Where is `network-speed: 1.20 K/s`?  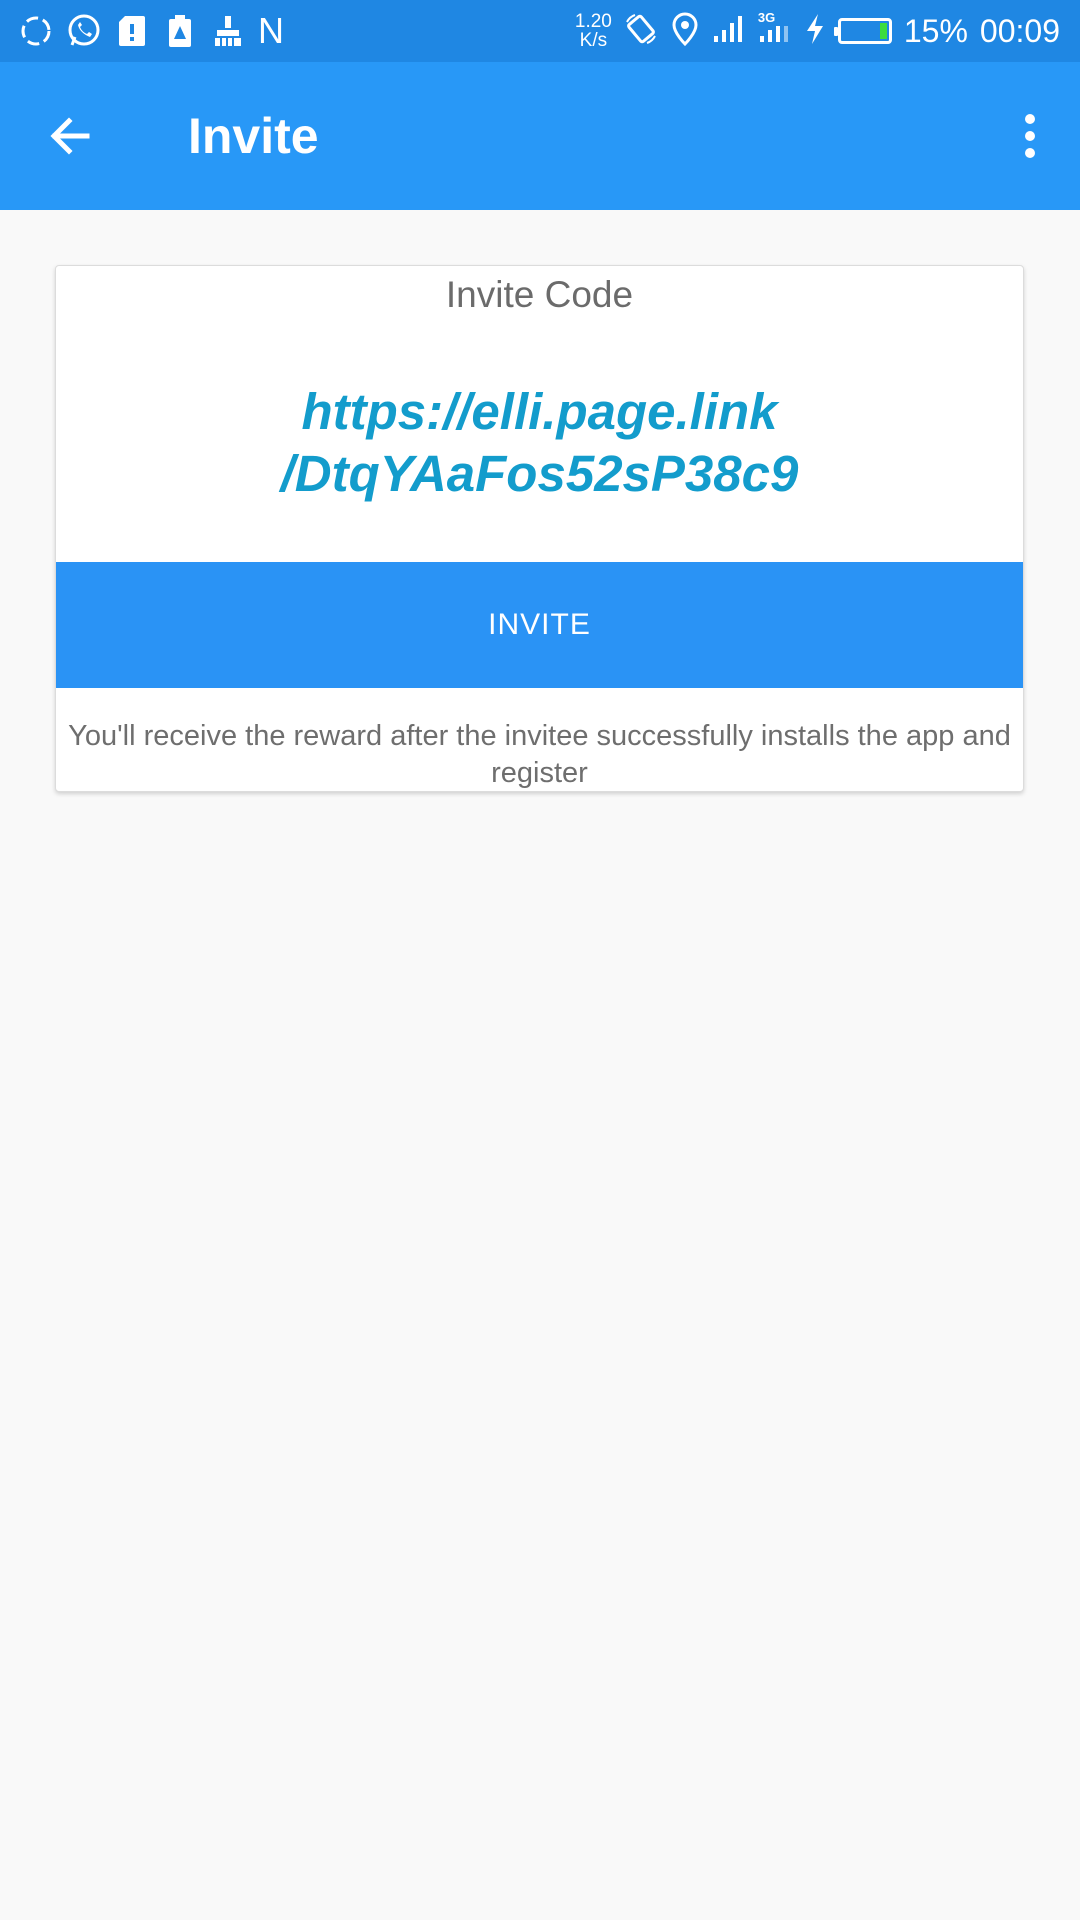
network-speed: 1.20 K/s is located at coordinates (593, 31).